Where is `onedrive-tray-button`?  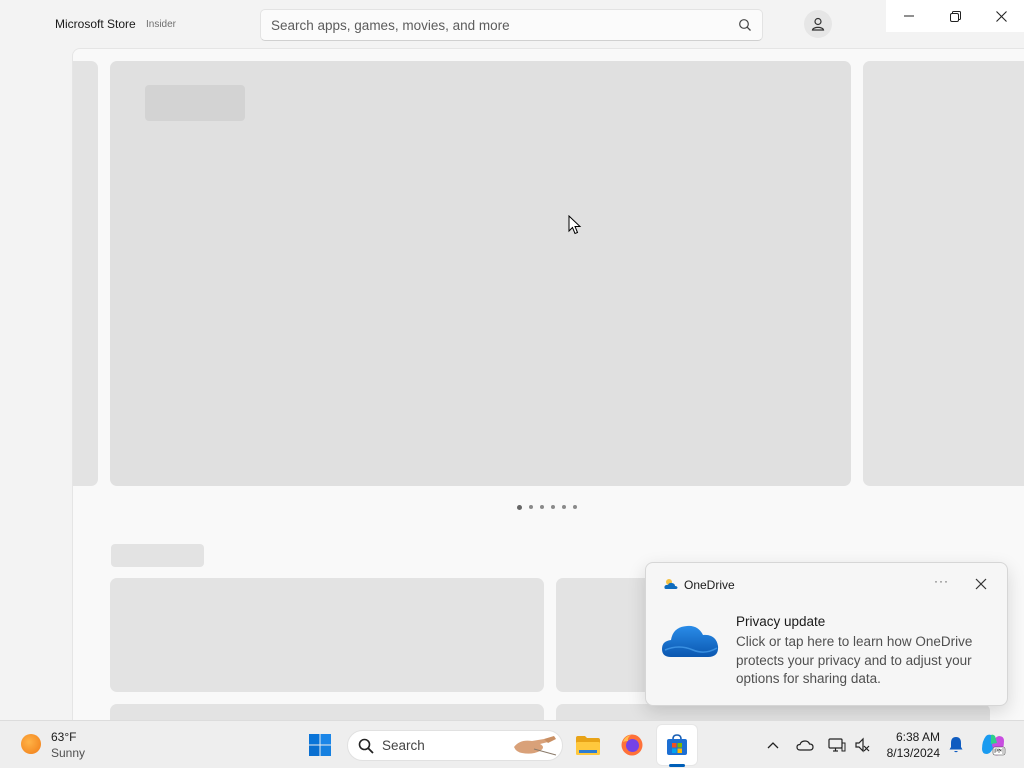 onedrive-tray-button is located at coordinates (805, 745).